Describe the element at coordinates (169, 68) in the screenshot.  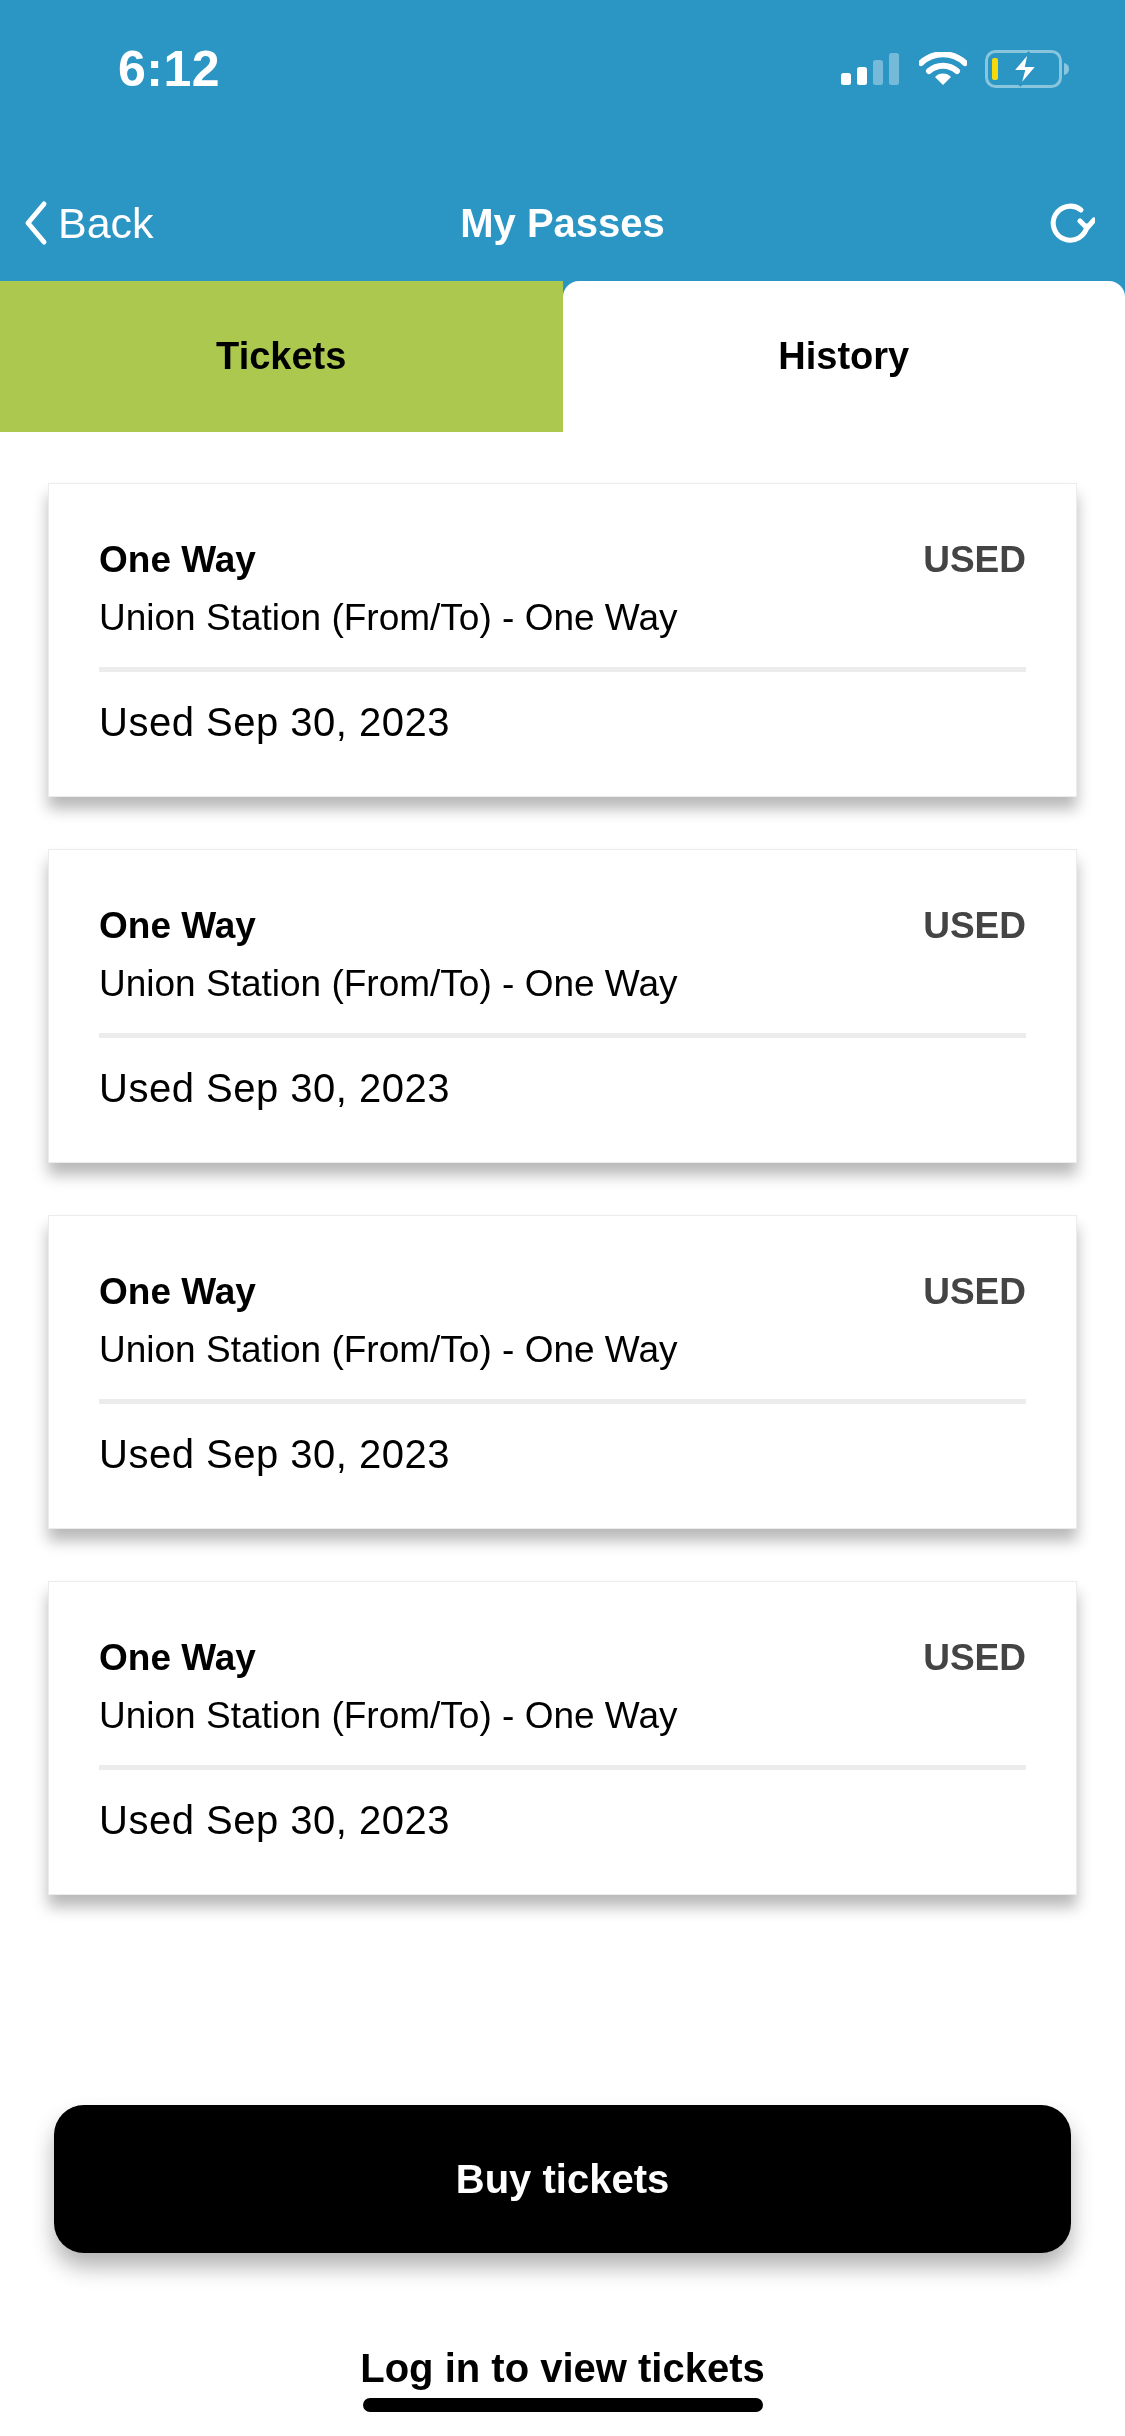
I see `status-time: 6:12` at that location.